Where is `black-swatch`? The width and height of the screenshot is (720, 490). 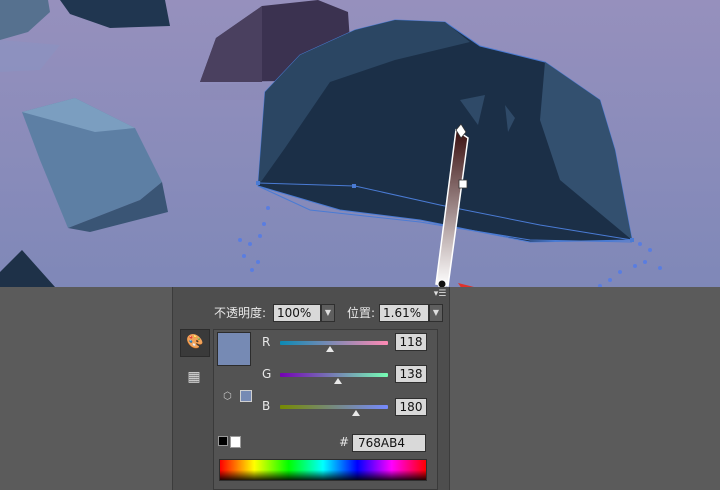 black-swatch is located at coordinates (223, 441).